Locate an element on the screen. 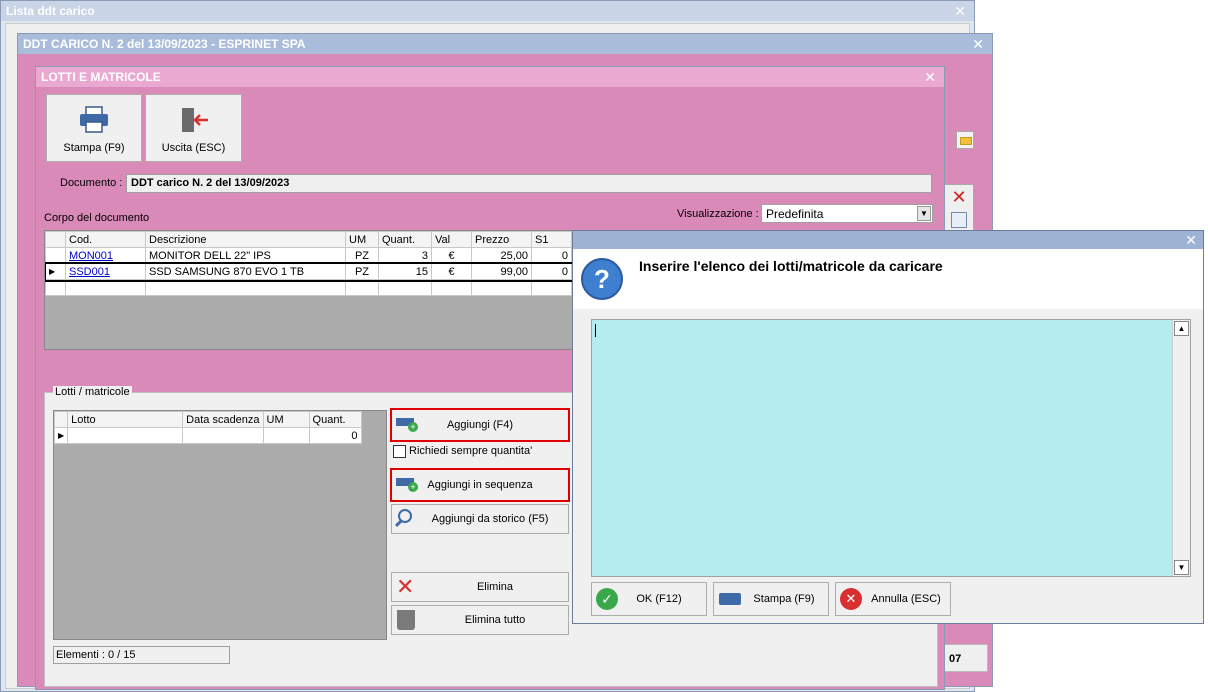  exit-button: Uscita (ESC) is located at coordinates (193, 128).